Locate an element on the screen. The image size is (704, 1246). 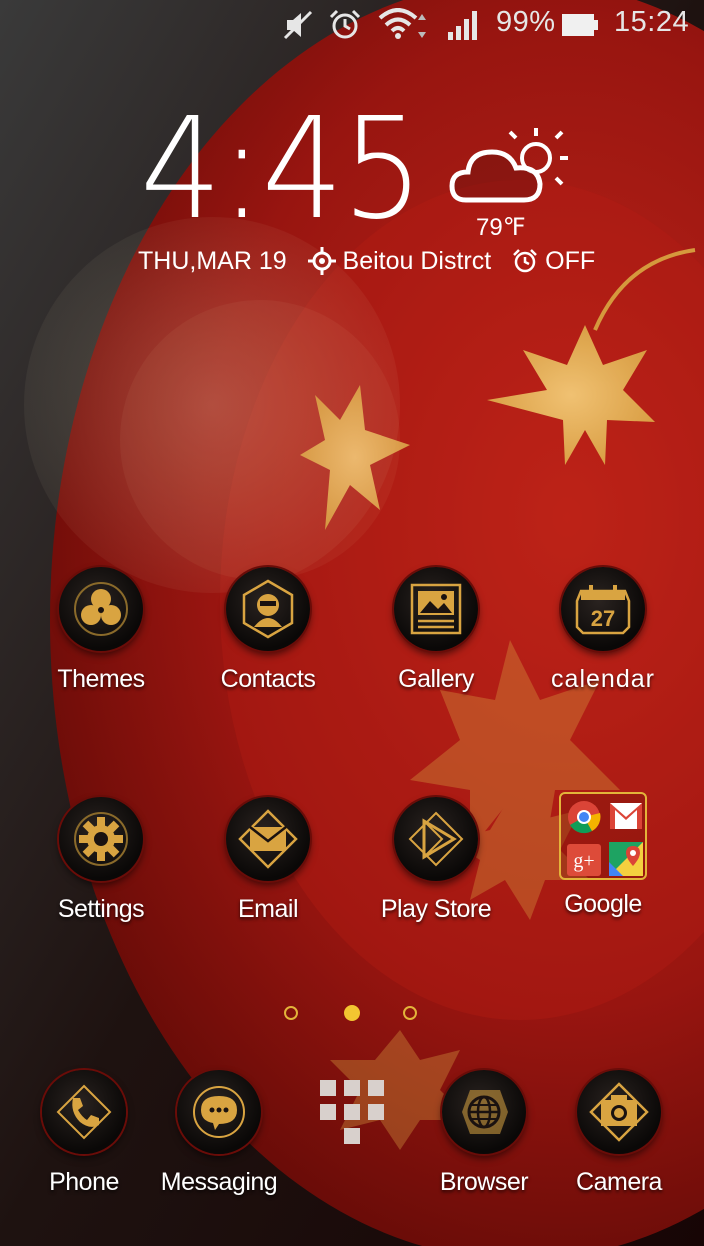
play-store-icon is located at coordinates (436, 839).